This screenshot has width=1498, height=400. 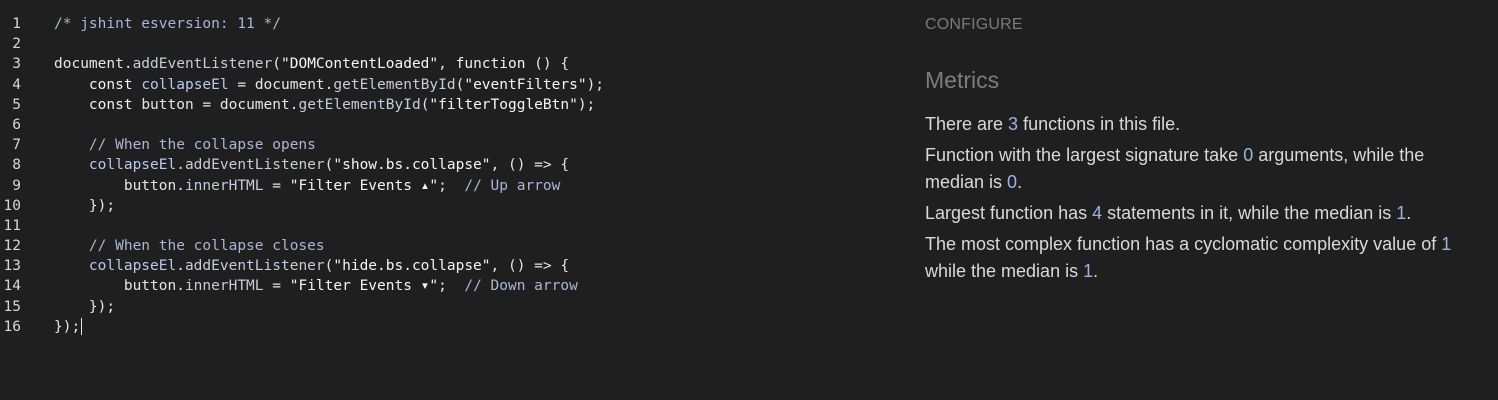 I want to click on code-line: 11, so click(x=445, y=226).